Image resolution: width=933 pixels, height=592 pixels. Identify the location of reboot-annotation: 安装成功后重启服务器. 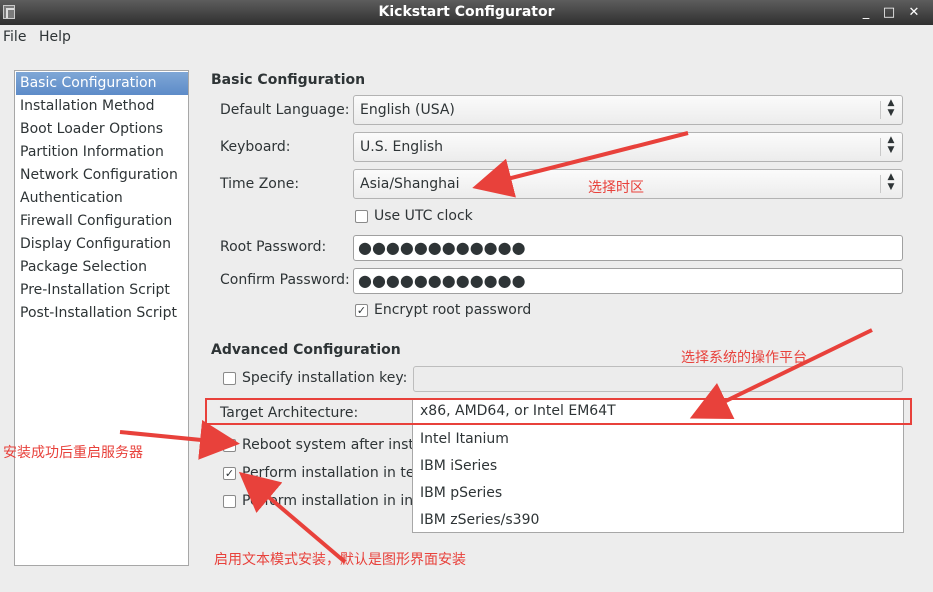
(73, 453).